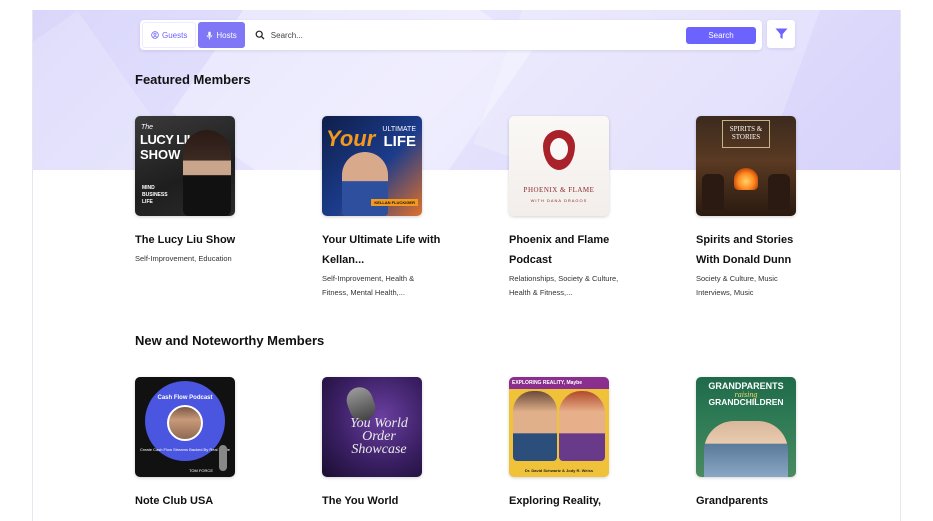  Describe the element at coordinates (559, 383) in the screenshot. I see `cover-text: EXPLORING REALITY, Maybe` at that location.